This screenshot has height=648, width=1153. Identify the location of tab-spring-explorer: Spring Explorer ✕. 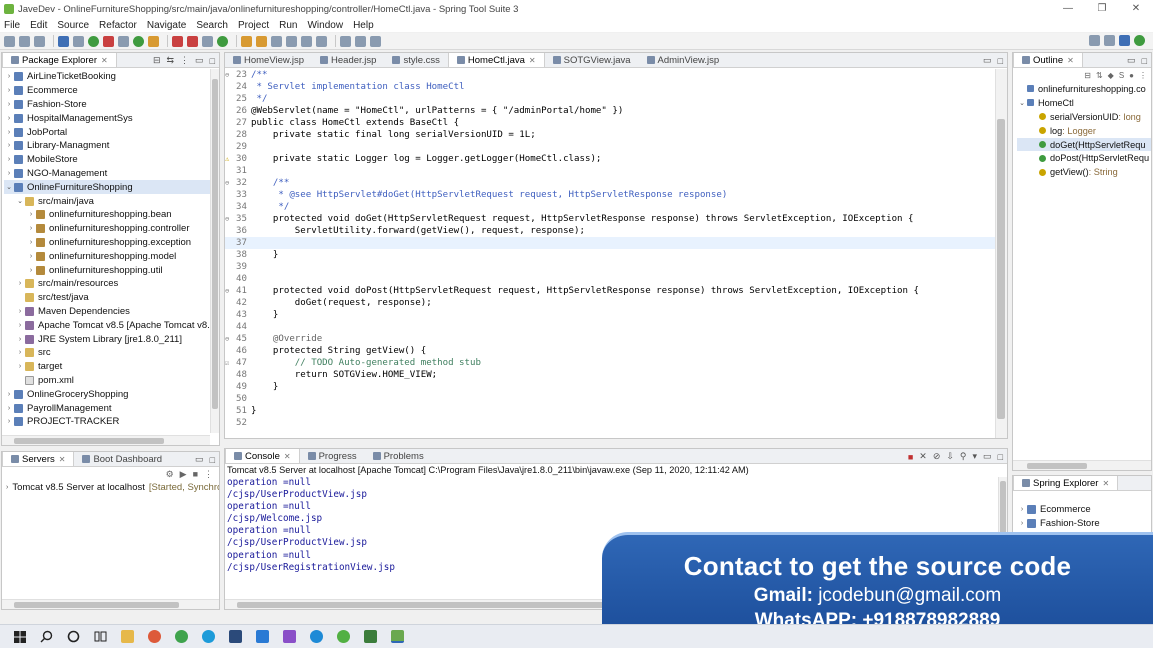
(1066, 483).